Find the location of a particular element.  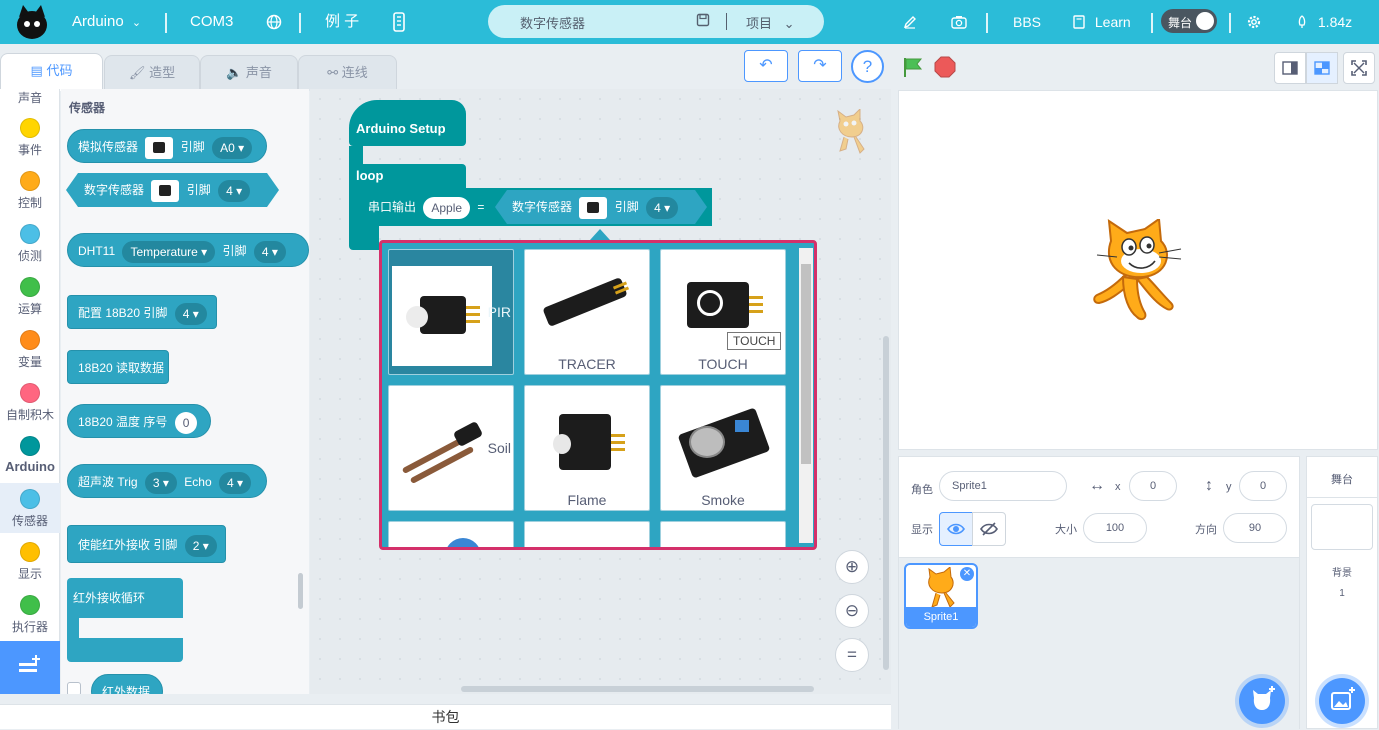

help-button: ? is located at coordinates (867, 66).